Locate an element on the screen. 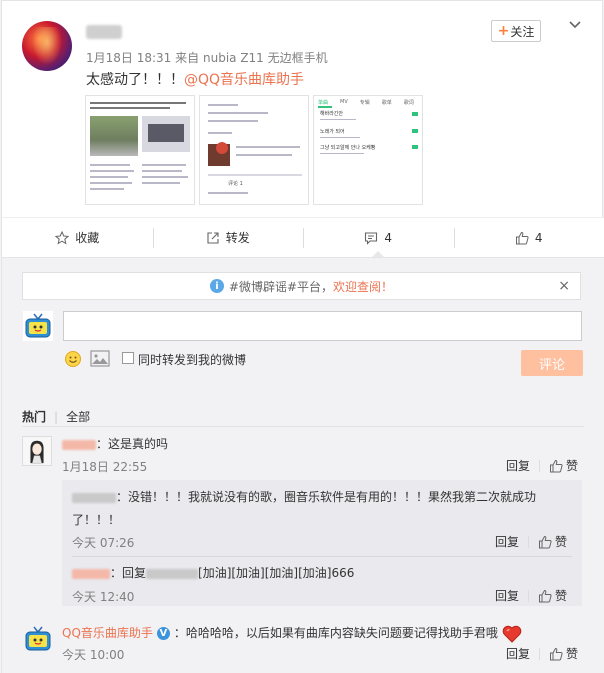 The width and height of the screenshot is (604, 673). thumb-tab: 专辑 is located at coordinates (364, 103).